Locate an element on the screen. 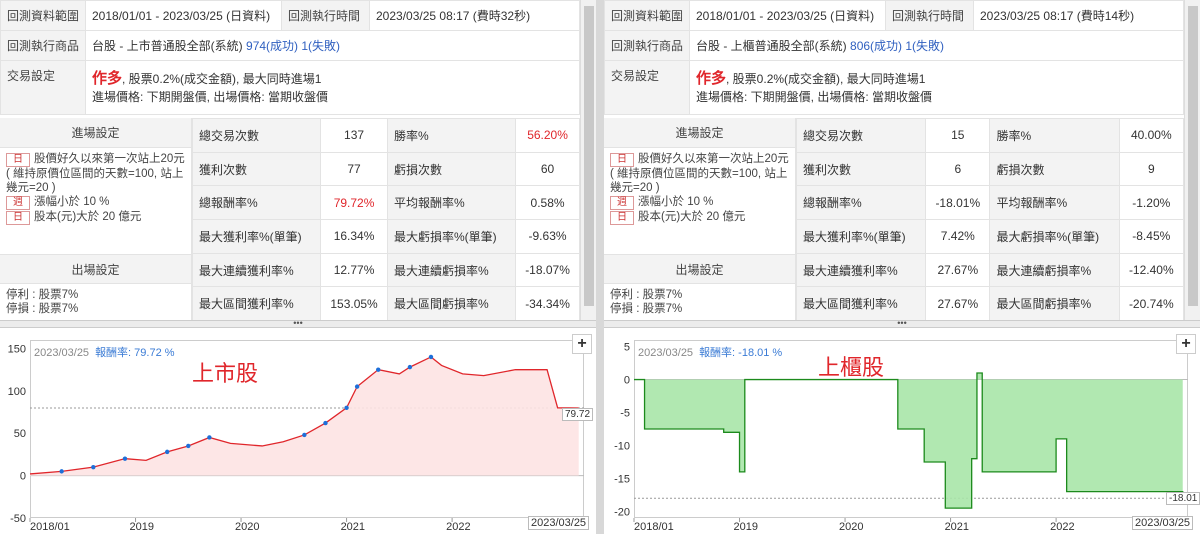 This screenshot has height=534, width=1200. stats-row: 總報酬率% 79.72% 平均報酬率% 0.58% is located at coordinates (385, 203).